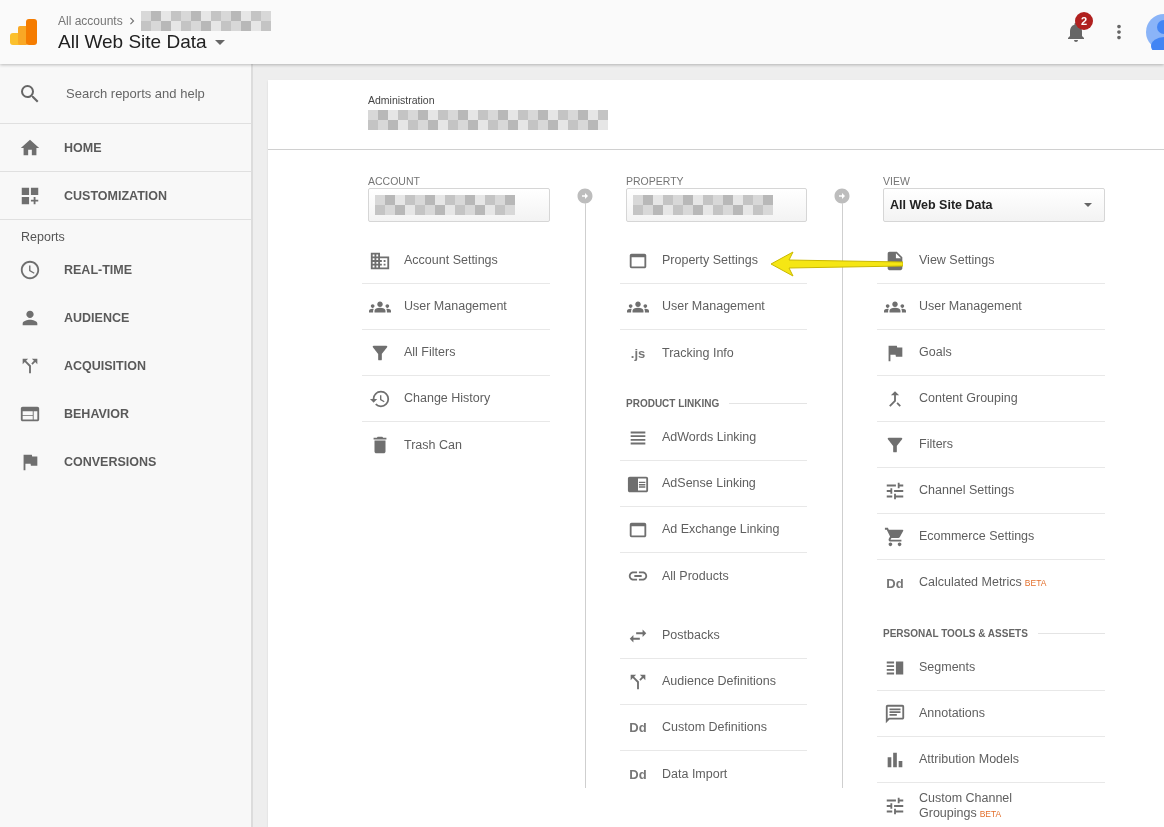 This screenshot has height=827, width=1164. Describe the element at coordinates (125, 148) in the screenshot. I see `nav-item: HOME` at that location.